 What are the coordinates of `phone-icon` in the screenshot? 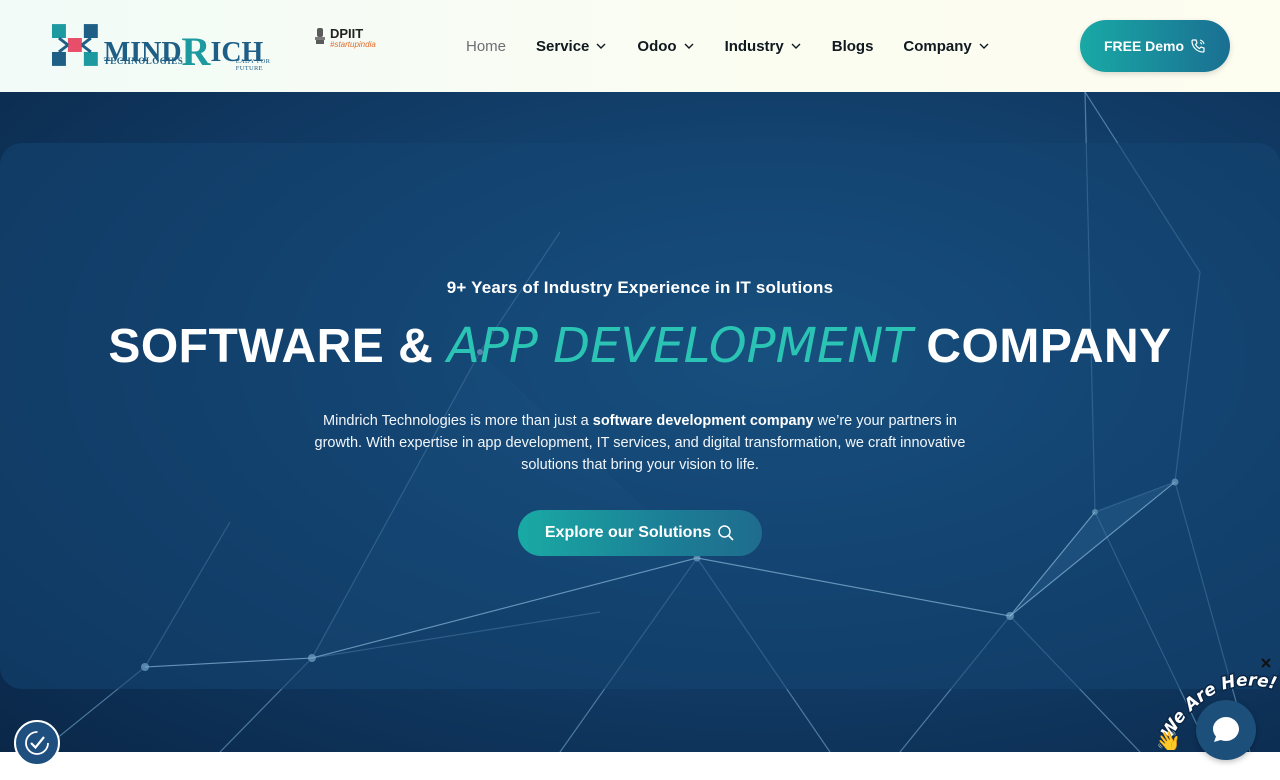 It's located at (1198, 46).